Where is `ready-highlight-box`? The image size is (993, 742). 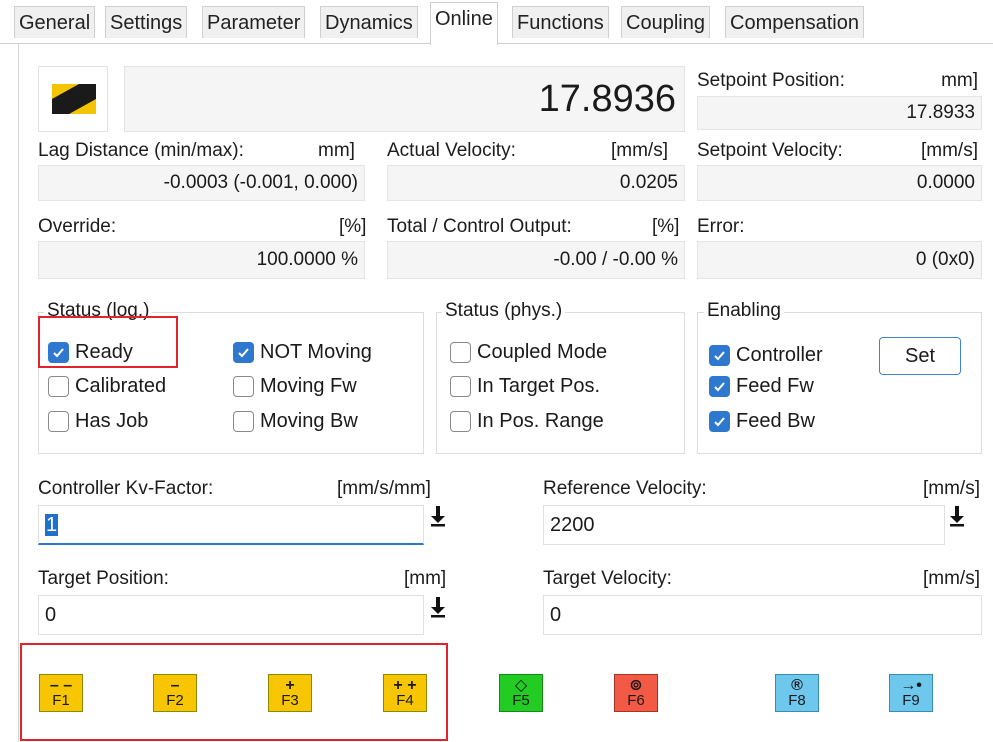 ready-highlight-box is located at coordinates (108, 342).